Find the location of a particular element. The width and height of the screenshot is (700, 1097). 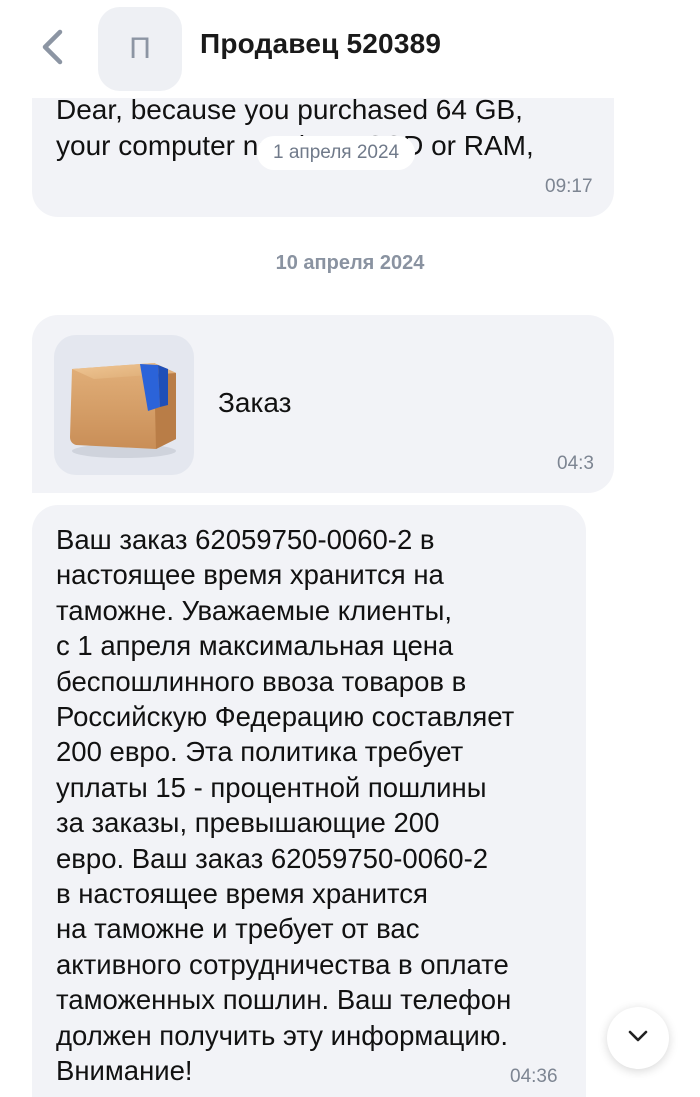

message-line: Российскую Федерацию составляет is located at coordinates (285, 717).